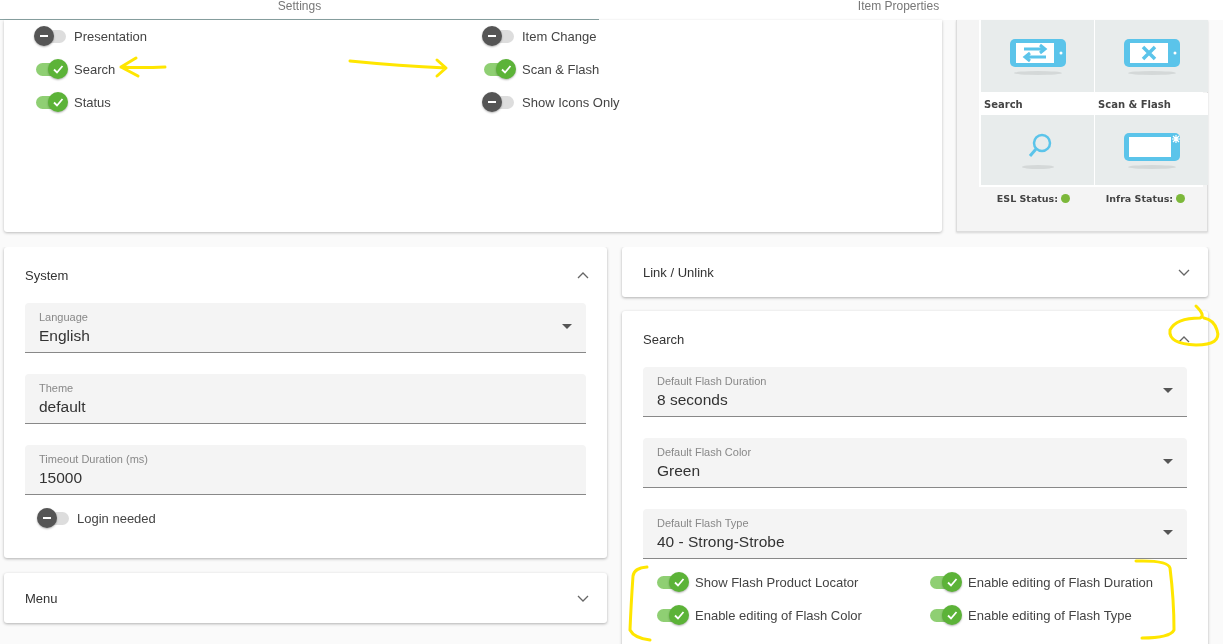  I want to click on panel-title: Menu, so click(41, 598).